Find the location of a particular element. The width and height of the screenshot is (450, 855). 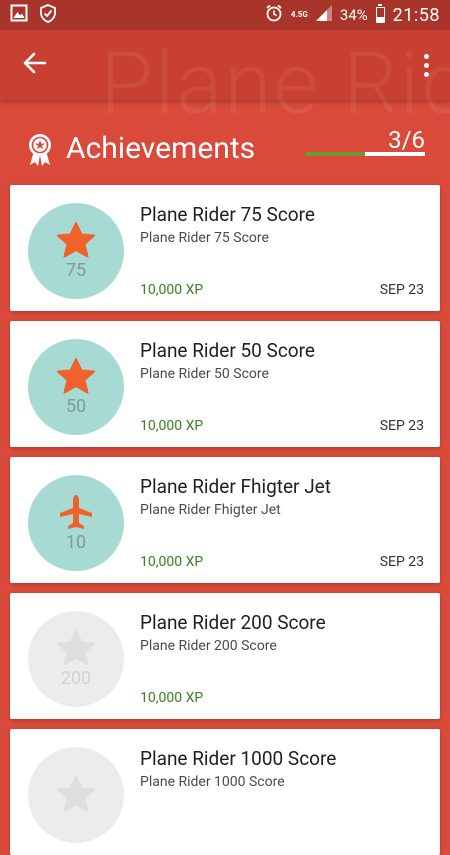

more-vert-icon is located at coordinates (426, 56).